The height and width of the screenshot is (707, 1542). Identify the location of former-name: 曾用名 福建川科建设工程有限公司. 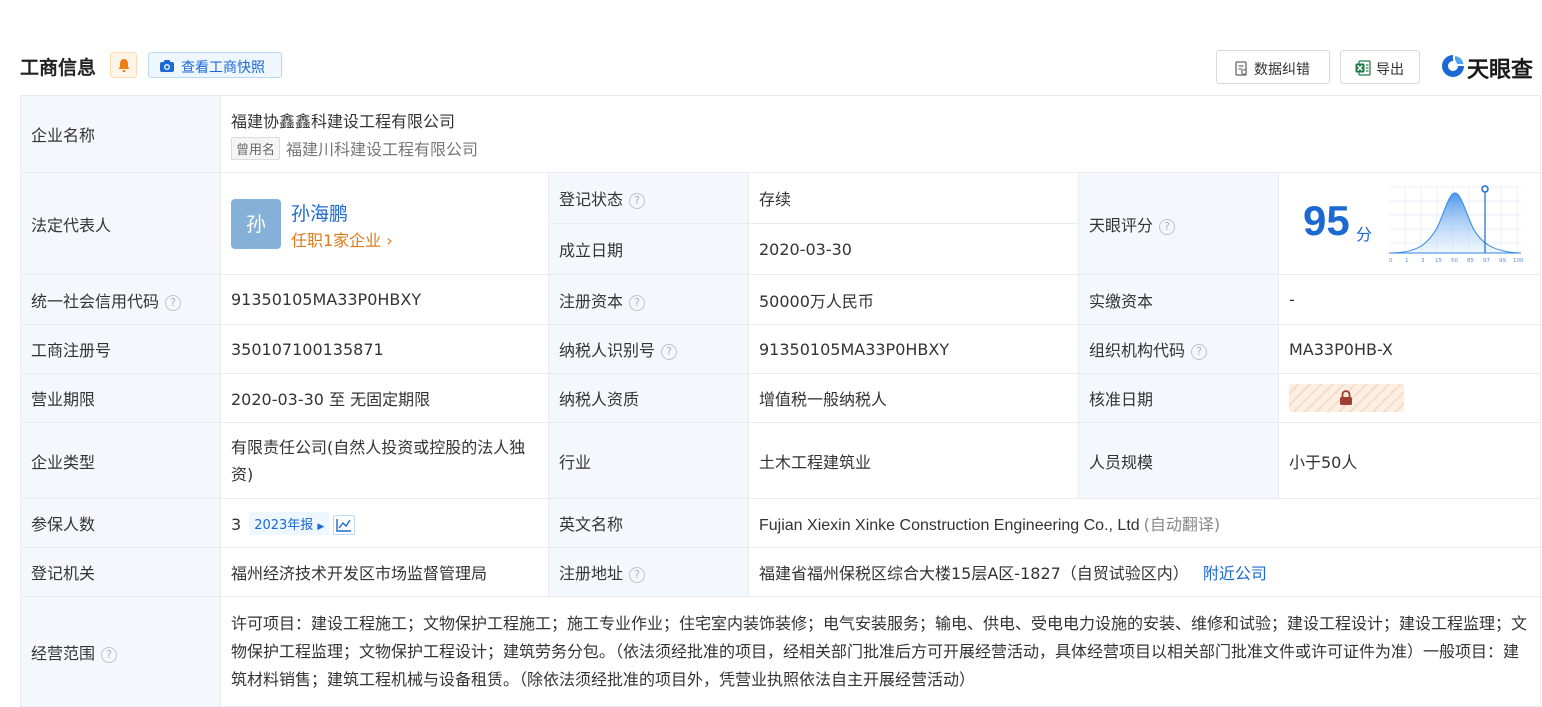
(880, 148).